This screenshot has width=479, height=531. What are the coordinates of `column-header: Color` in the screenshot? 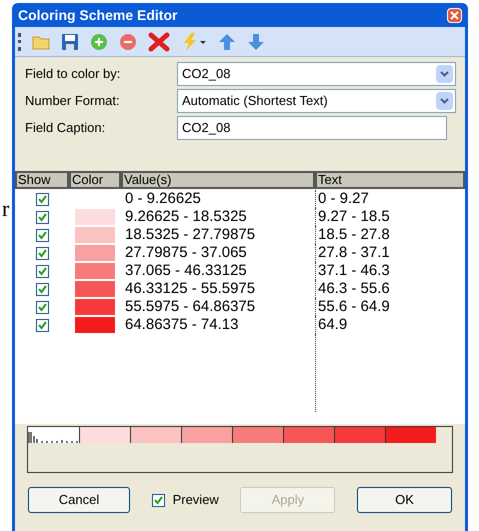 It's located at (95, 180).